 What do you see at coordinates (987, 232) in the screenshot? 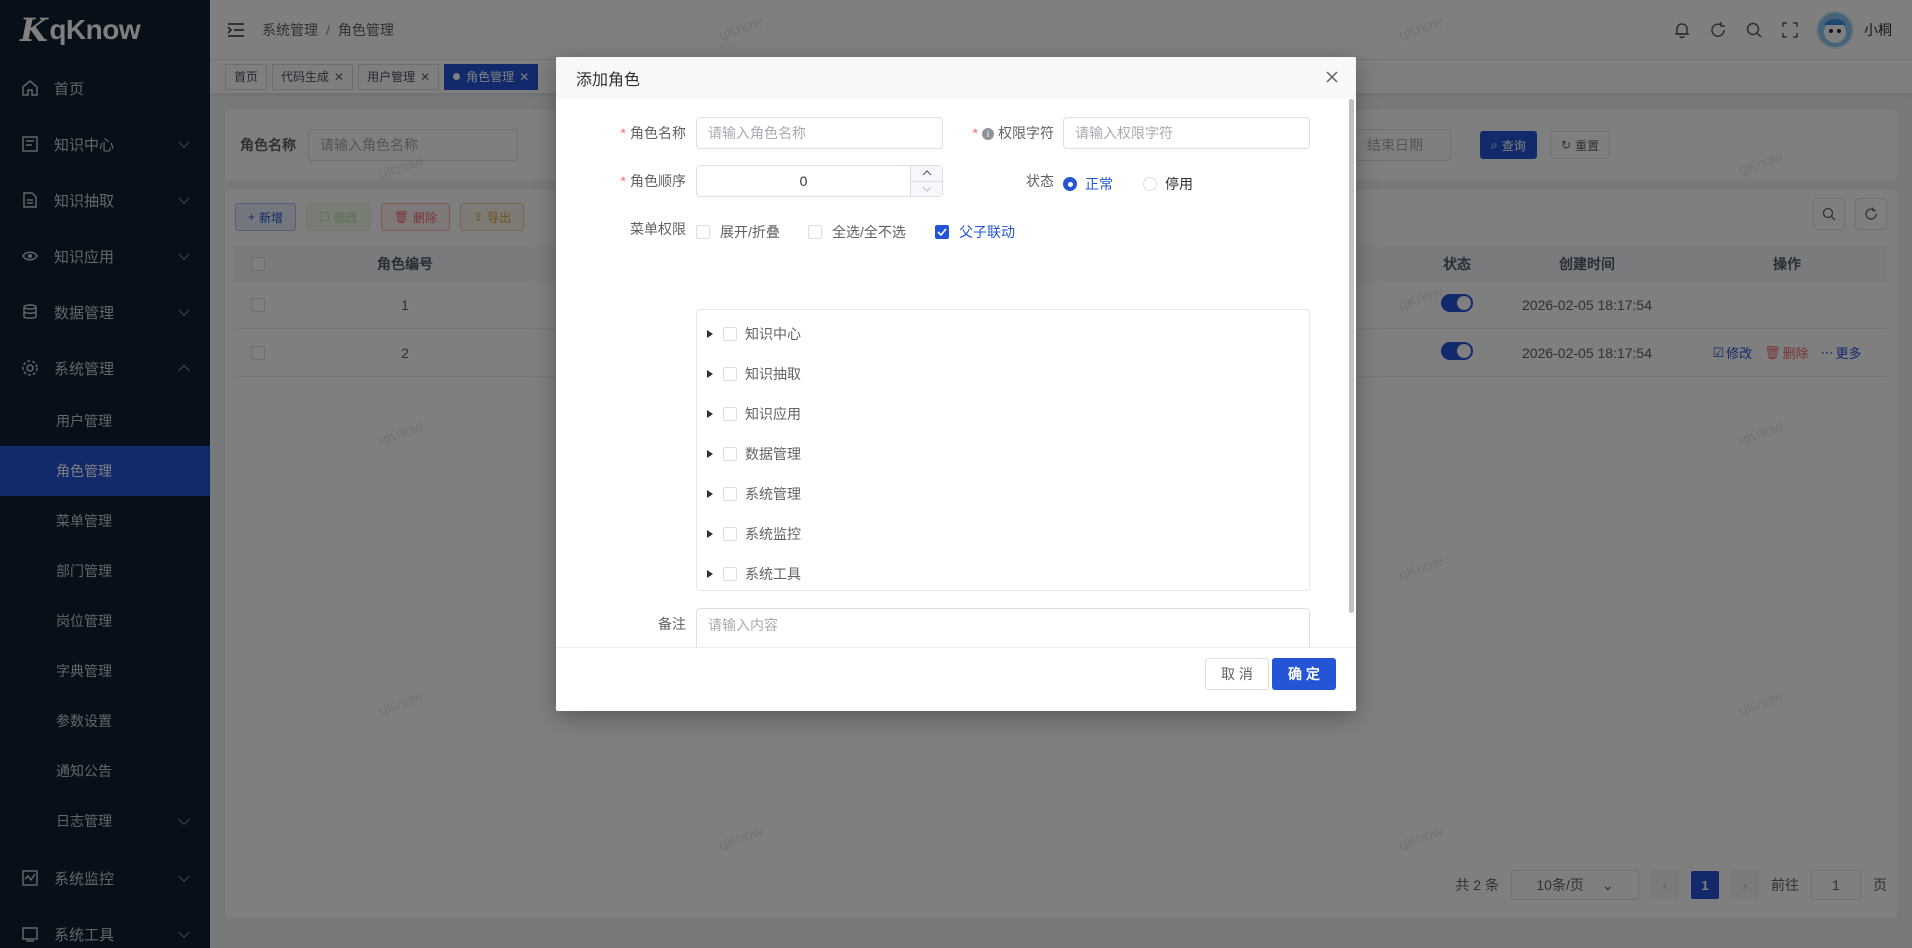
I see `checkbox-label: 父子联动` at bounding box center [987, 232].